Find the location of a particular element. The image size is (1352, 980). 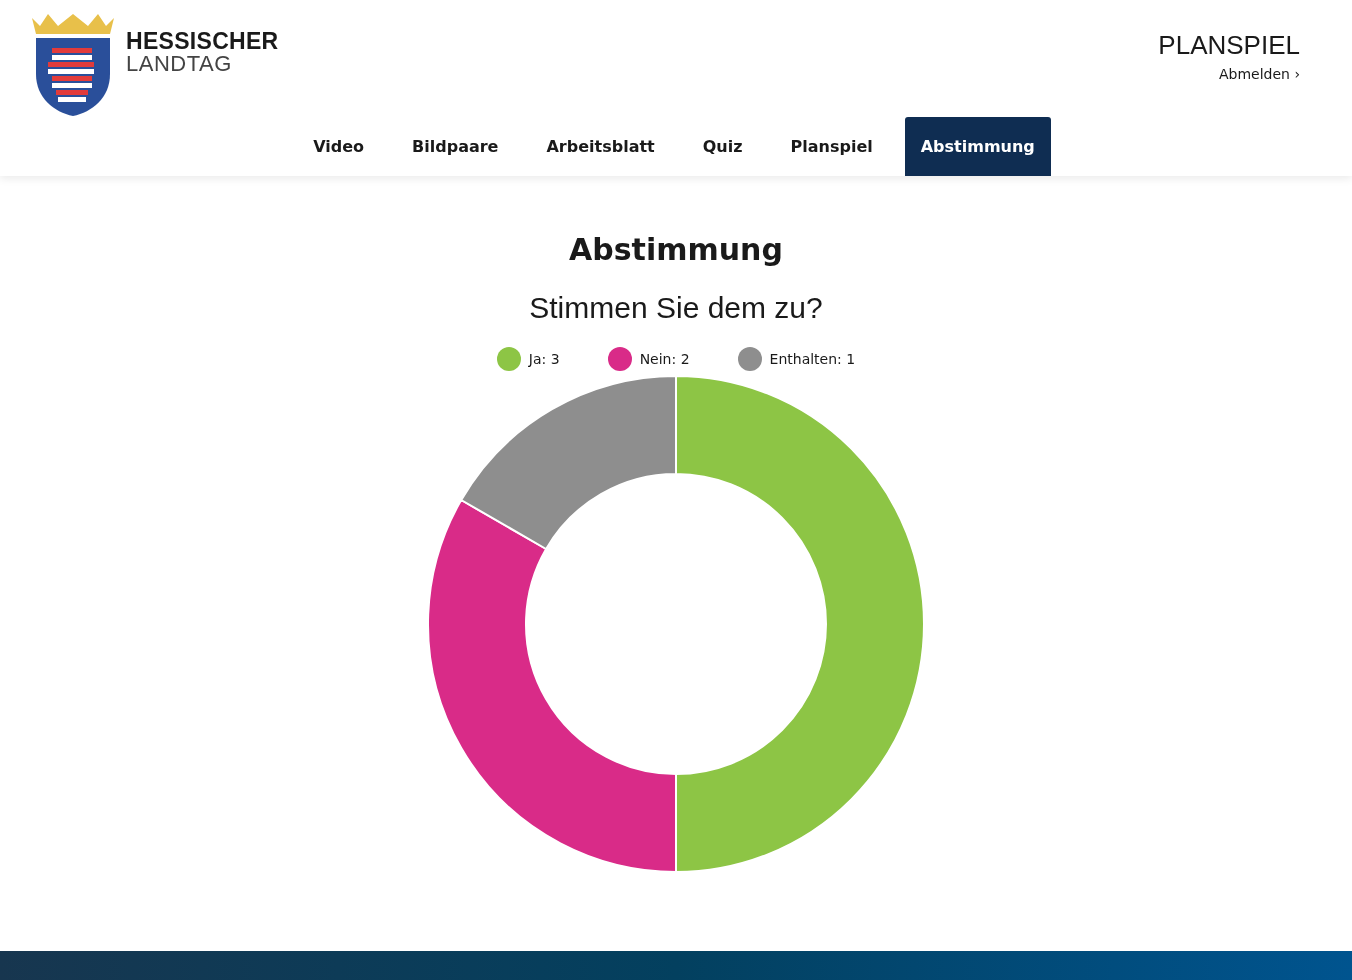

nav-tab: Bildpaare is located at coordinates (455, 146).